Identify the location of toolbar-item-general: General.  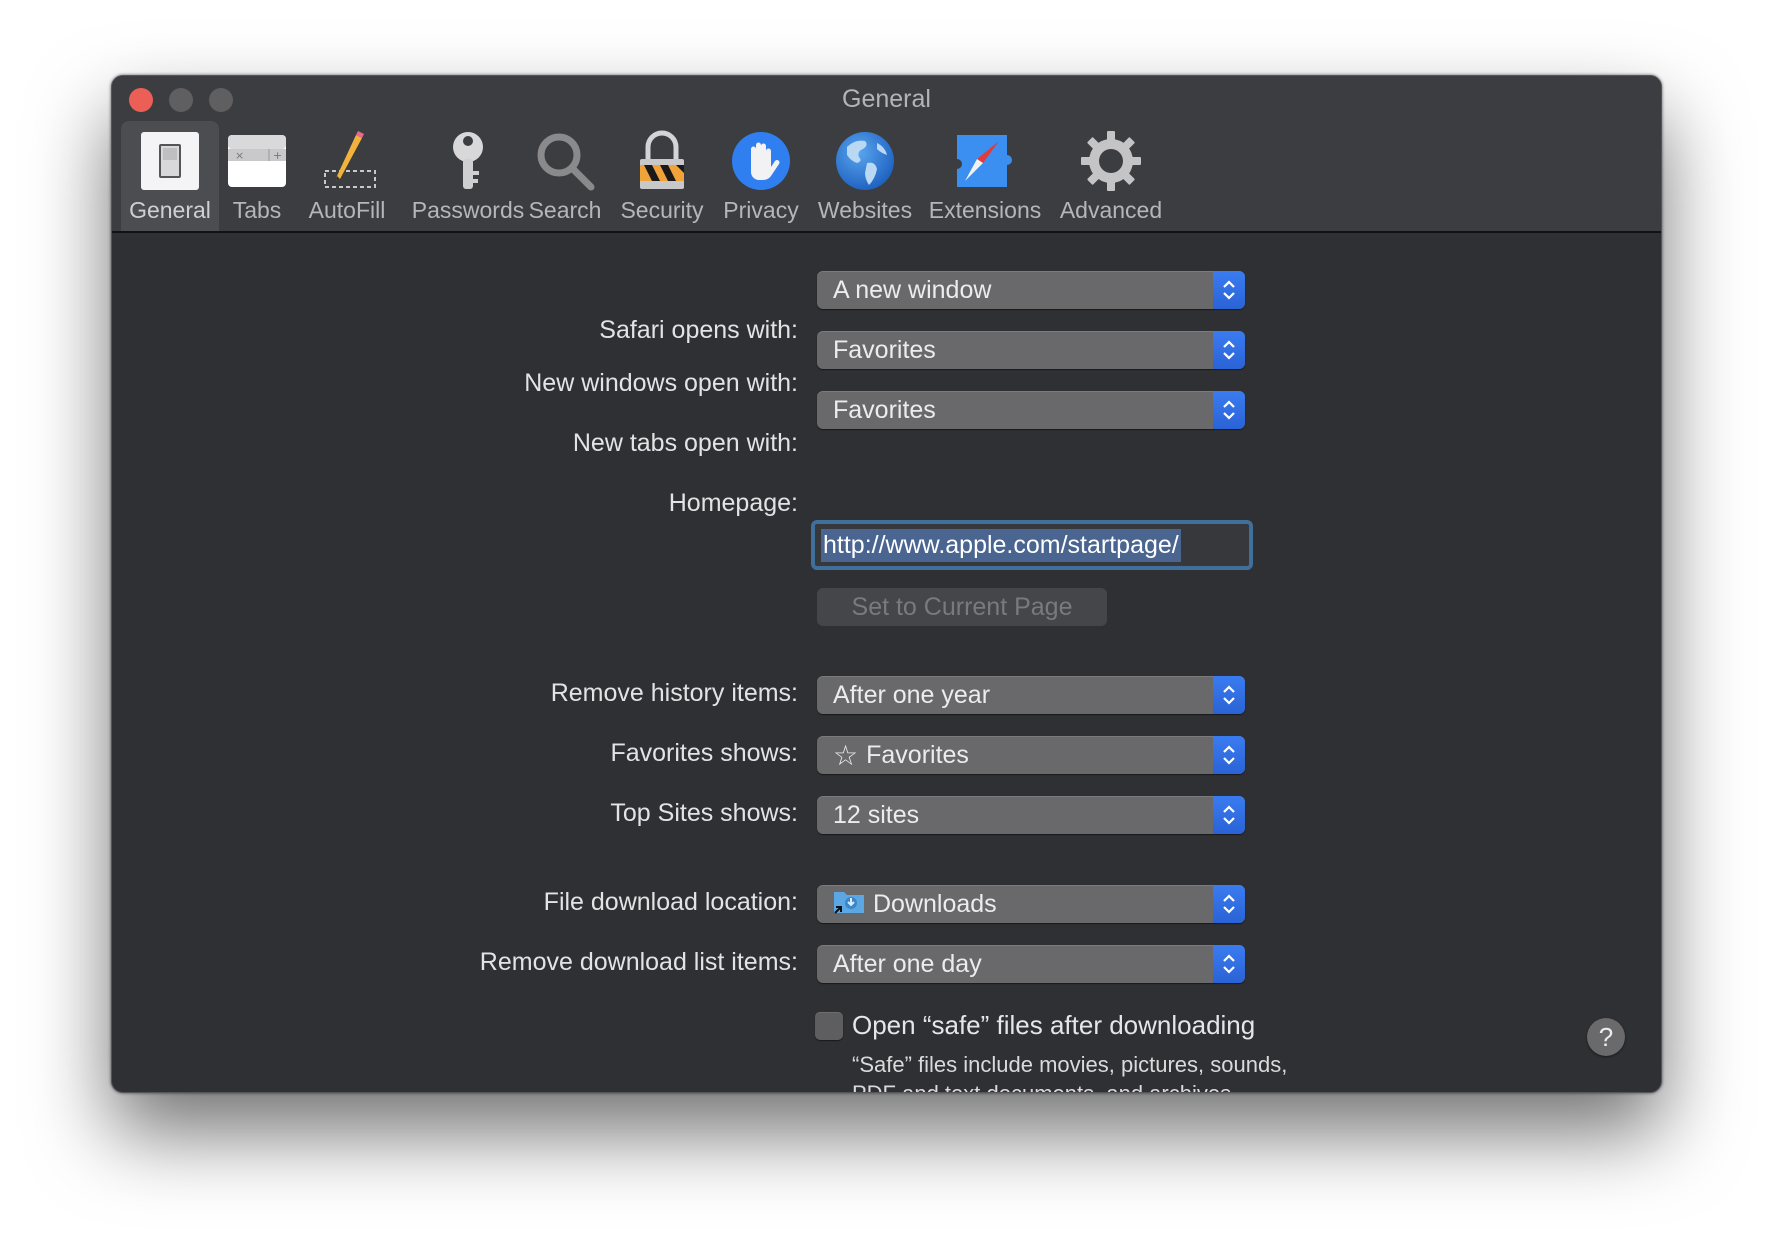
(170, 176).